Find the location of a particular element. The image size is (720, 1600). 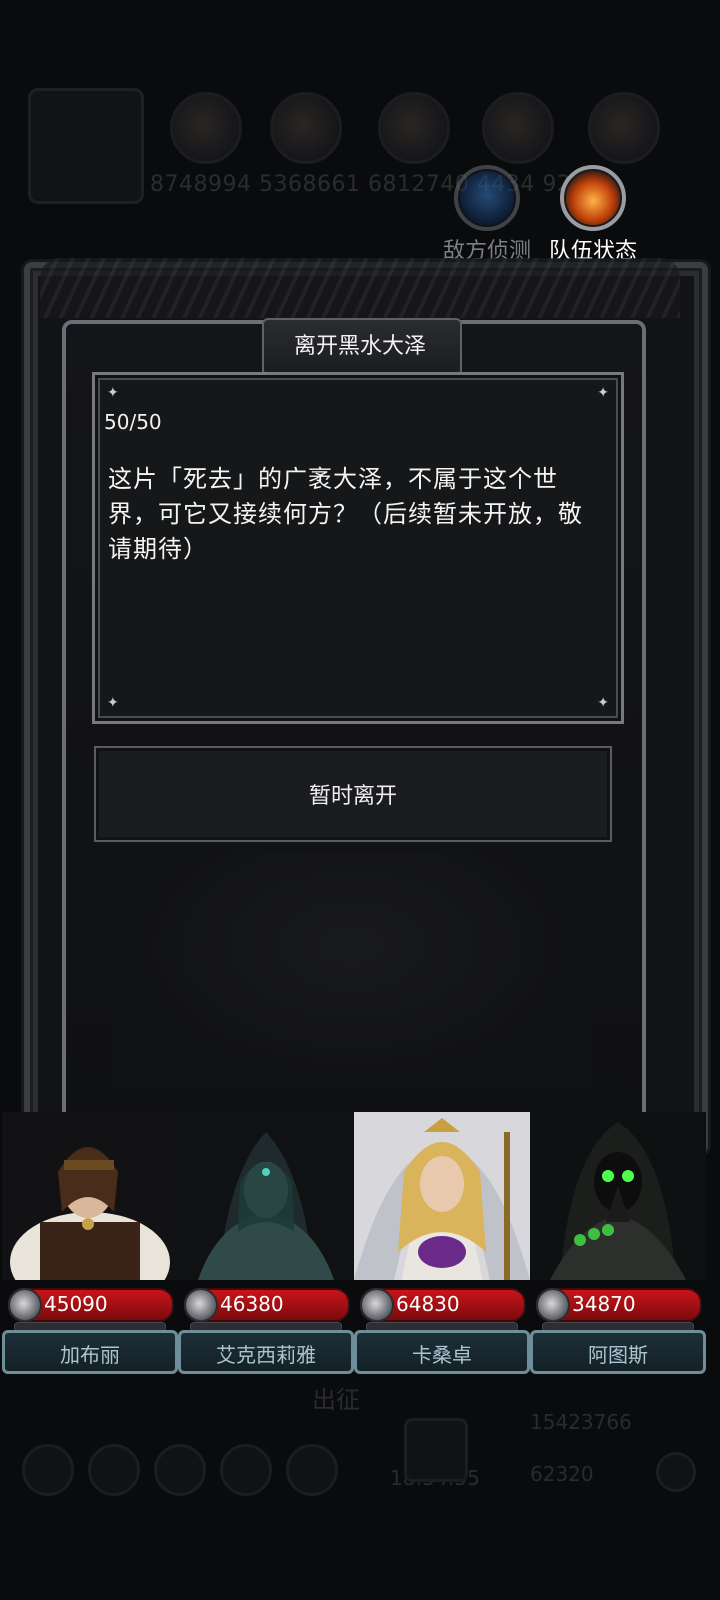

team-status-button: 队伍状态 is located at coordinates (593, 215).